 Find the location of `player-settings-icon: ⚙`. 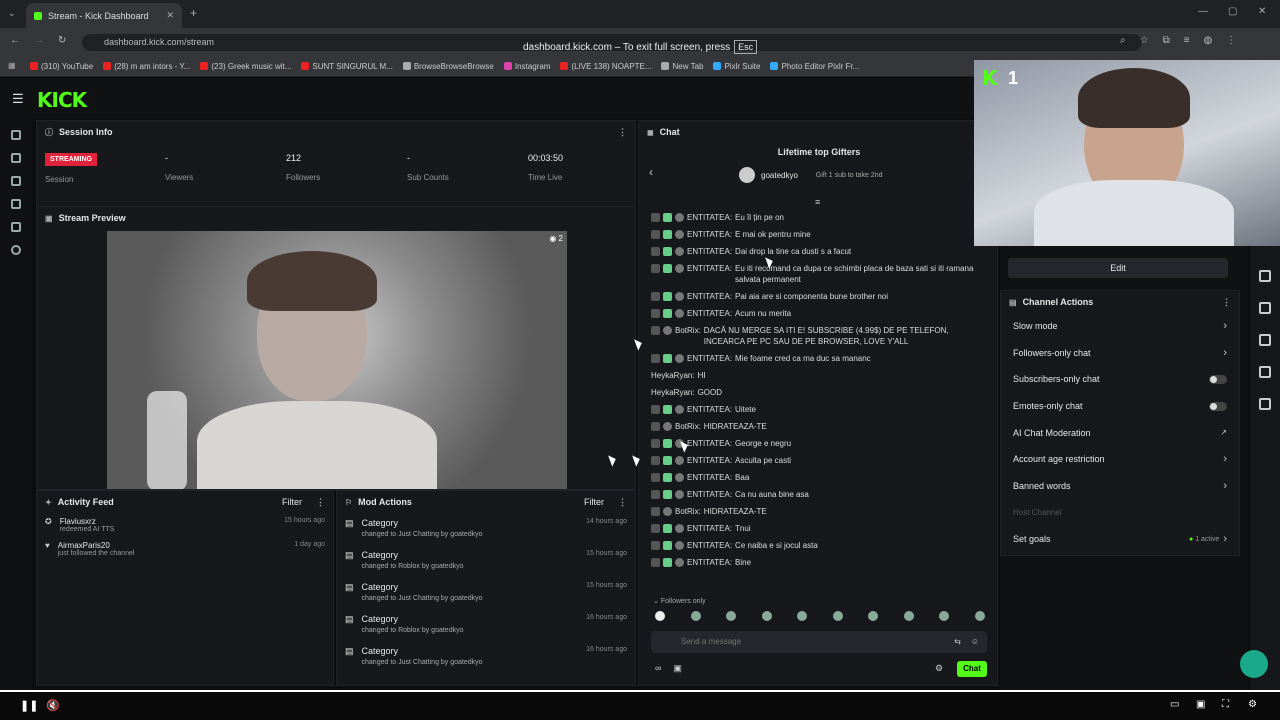

player-settings-icon: ⚙ is located at coordinates (1252, 704).